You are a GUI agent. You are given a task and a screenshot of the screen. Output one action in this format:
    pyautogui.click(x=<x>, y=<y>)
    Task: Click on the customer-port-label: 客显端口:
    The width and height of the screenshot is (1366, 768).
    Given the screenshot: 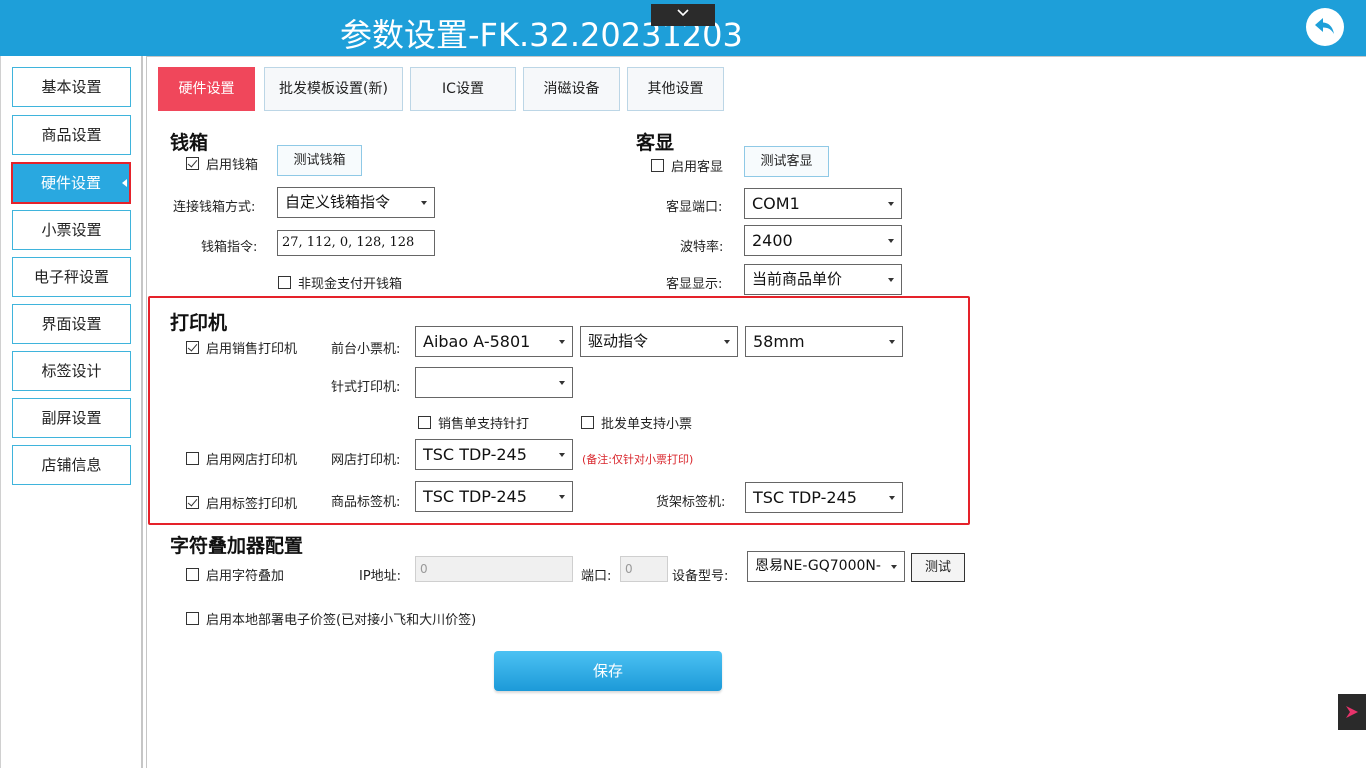 What is the action you would take?
    pyautogui.click(x=694, y=207)
    